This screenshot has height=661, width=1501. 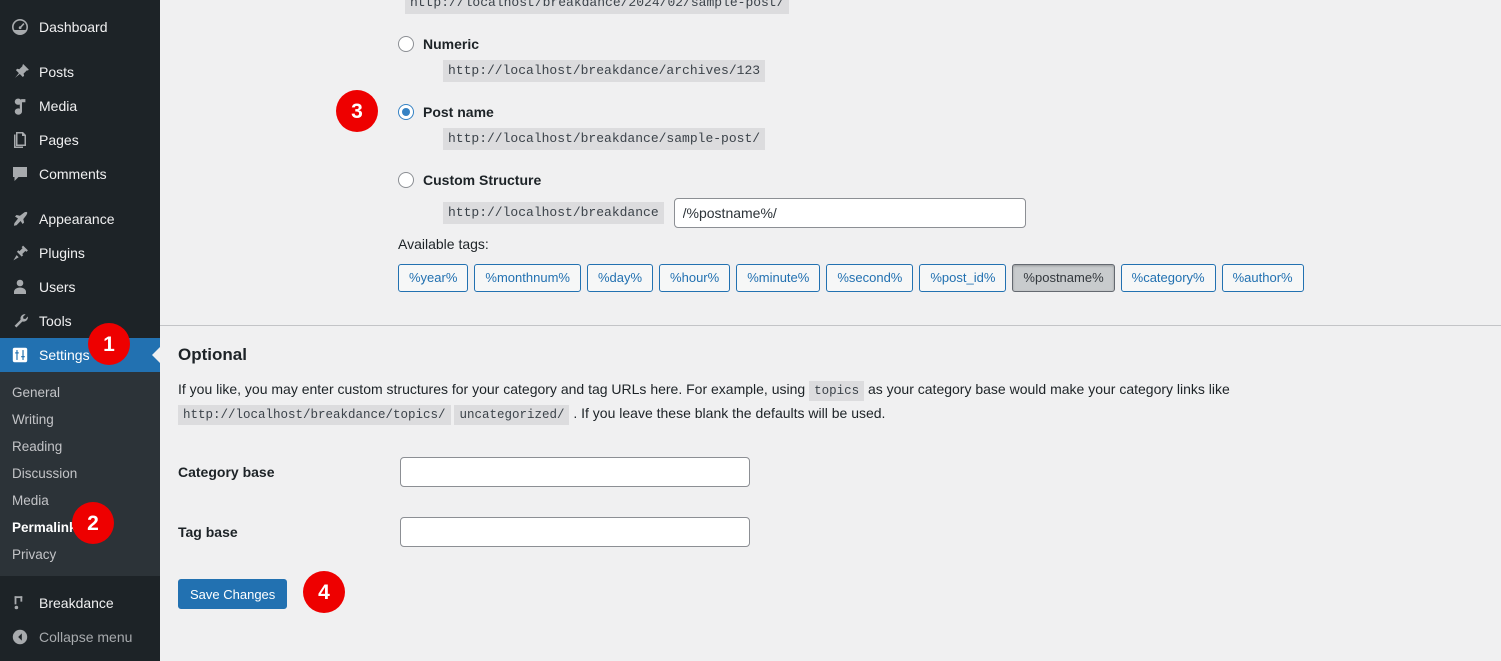 What do you see at coordinates (64, 355) in the screenshot?
I see `sidebar-item-label: Settings` at bounding box center [64, 355].